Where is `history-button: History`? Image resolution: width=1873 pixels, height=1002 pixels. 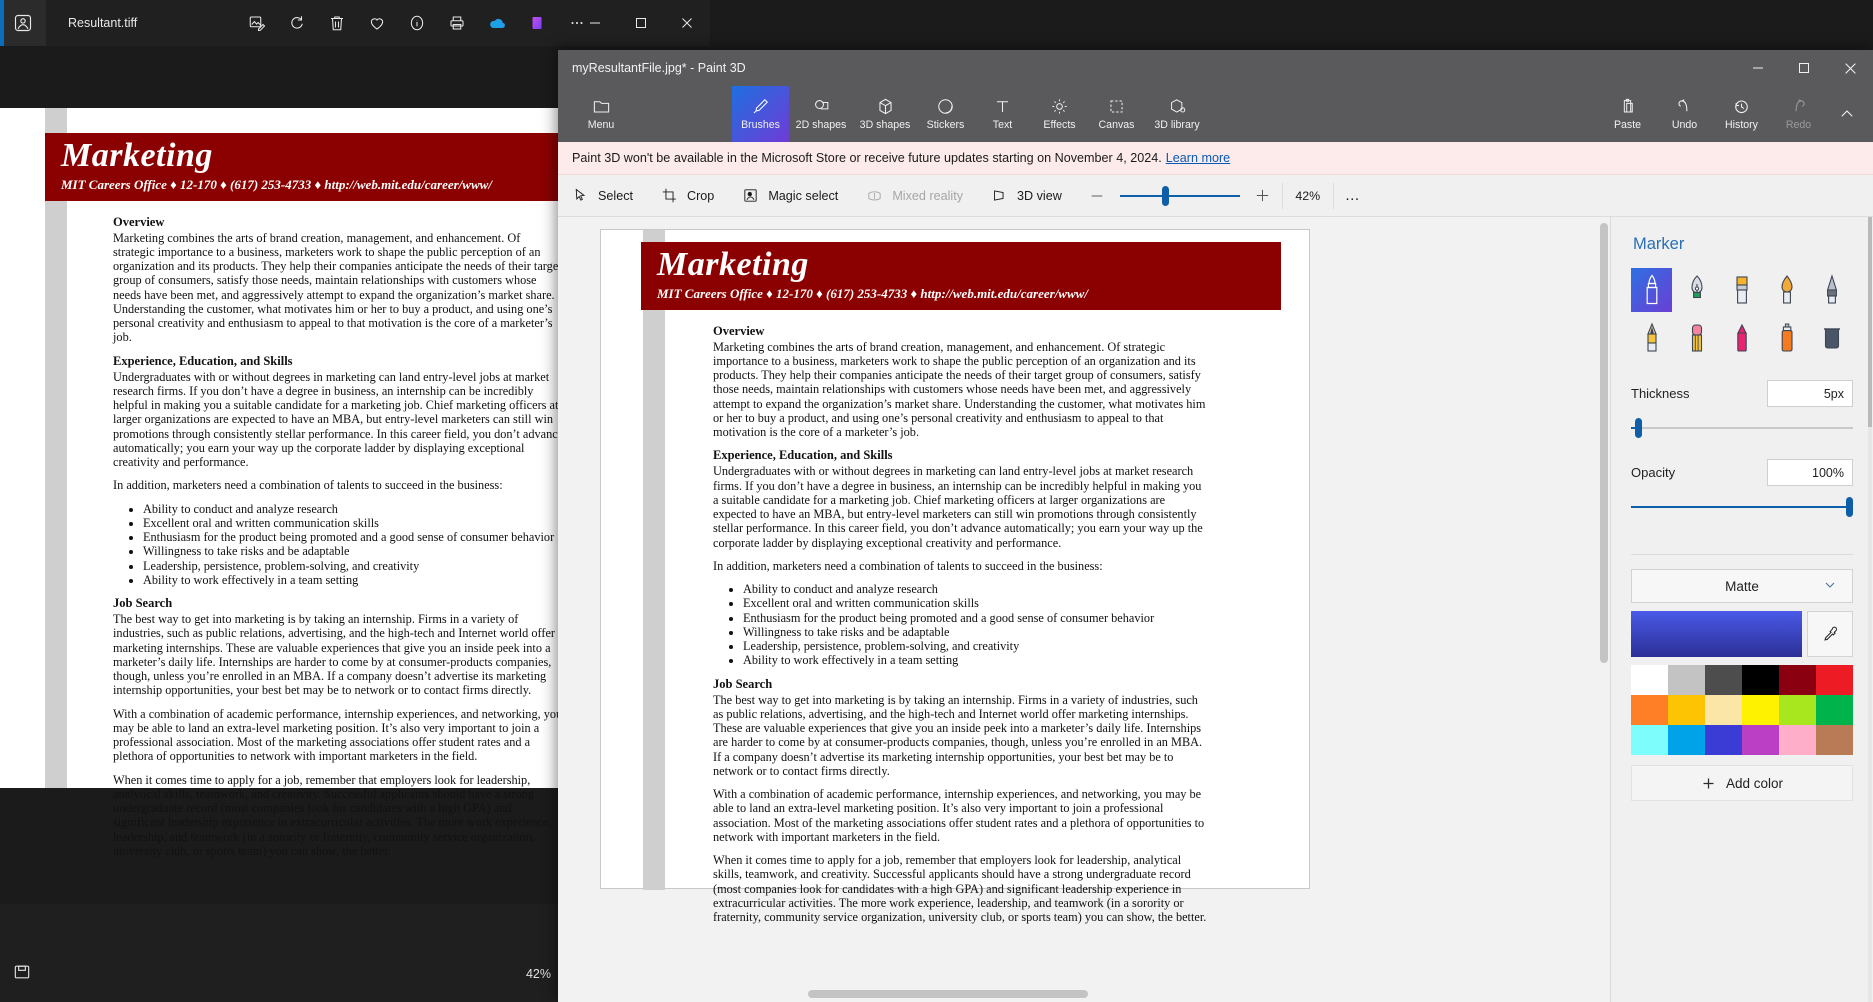
history-button: History is located at coordinates (1741, 114).